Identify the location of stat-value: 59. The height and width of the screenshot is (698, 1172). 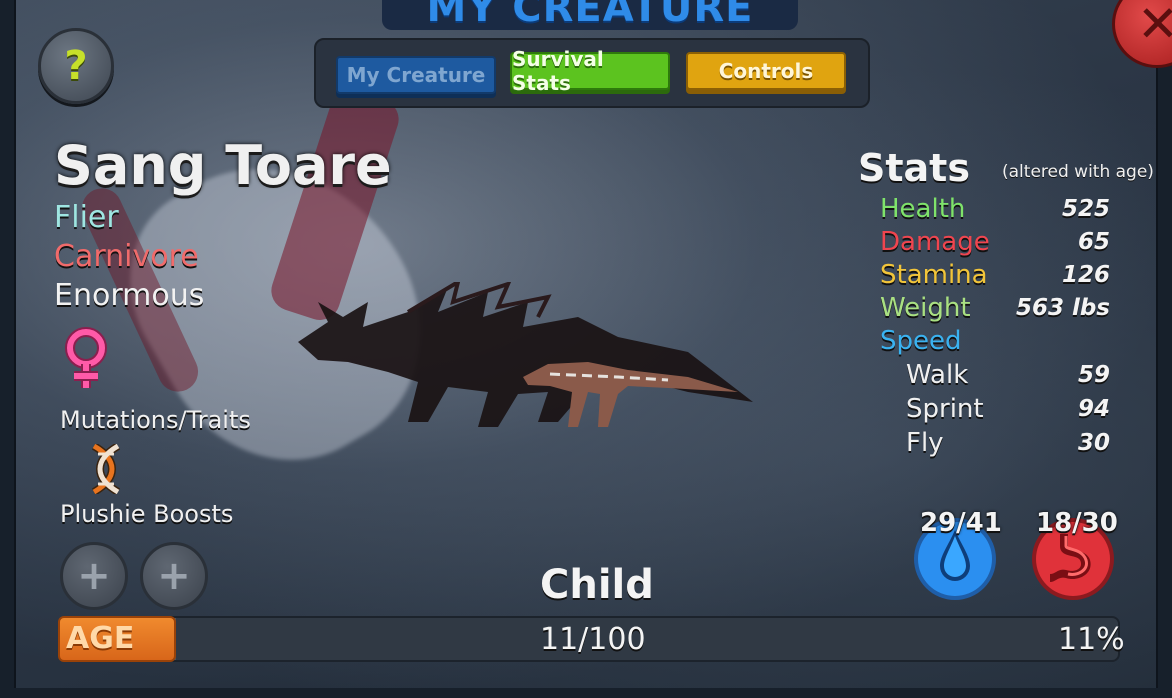
(1093, 375).